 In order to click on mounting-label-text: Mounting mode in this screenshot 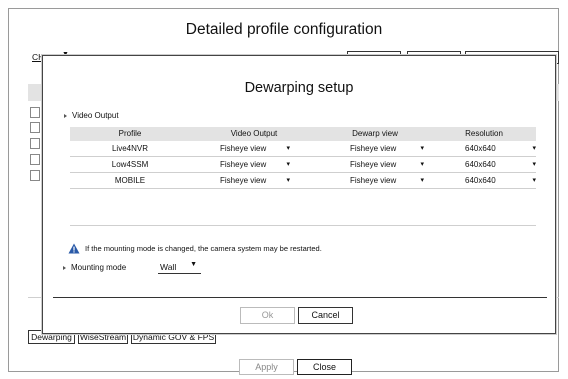, I will do `click(99, 267)`.